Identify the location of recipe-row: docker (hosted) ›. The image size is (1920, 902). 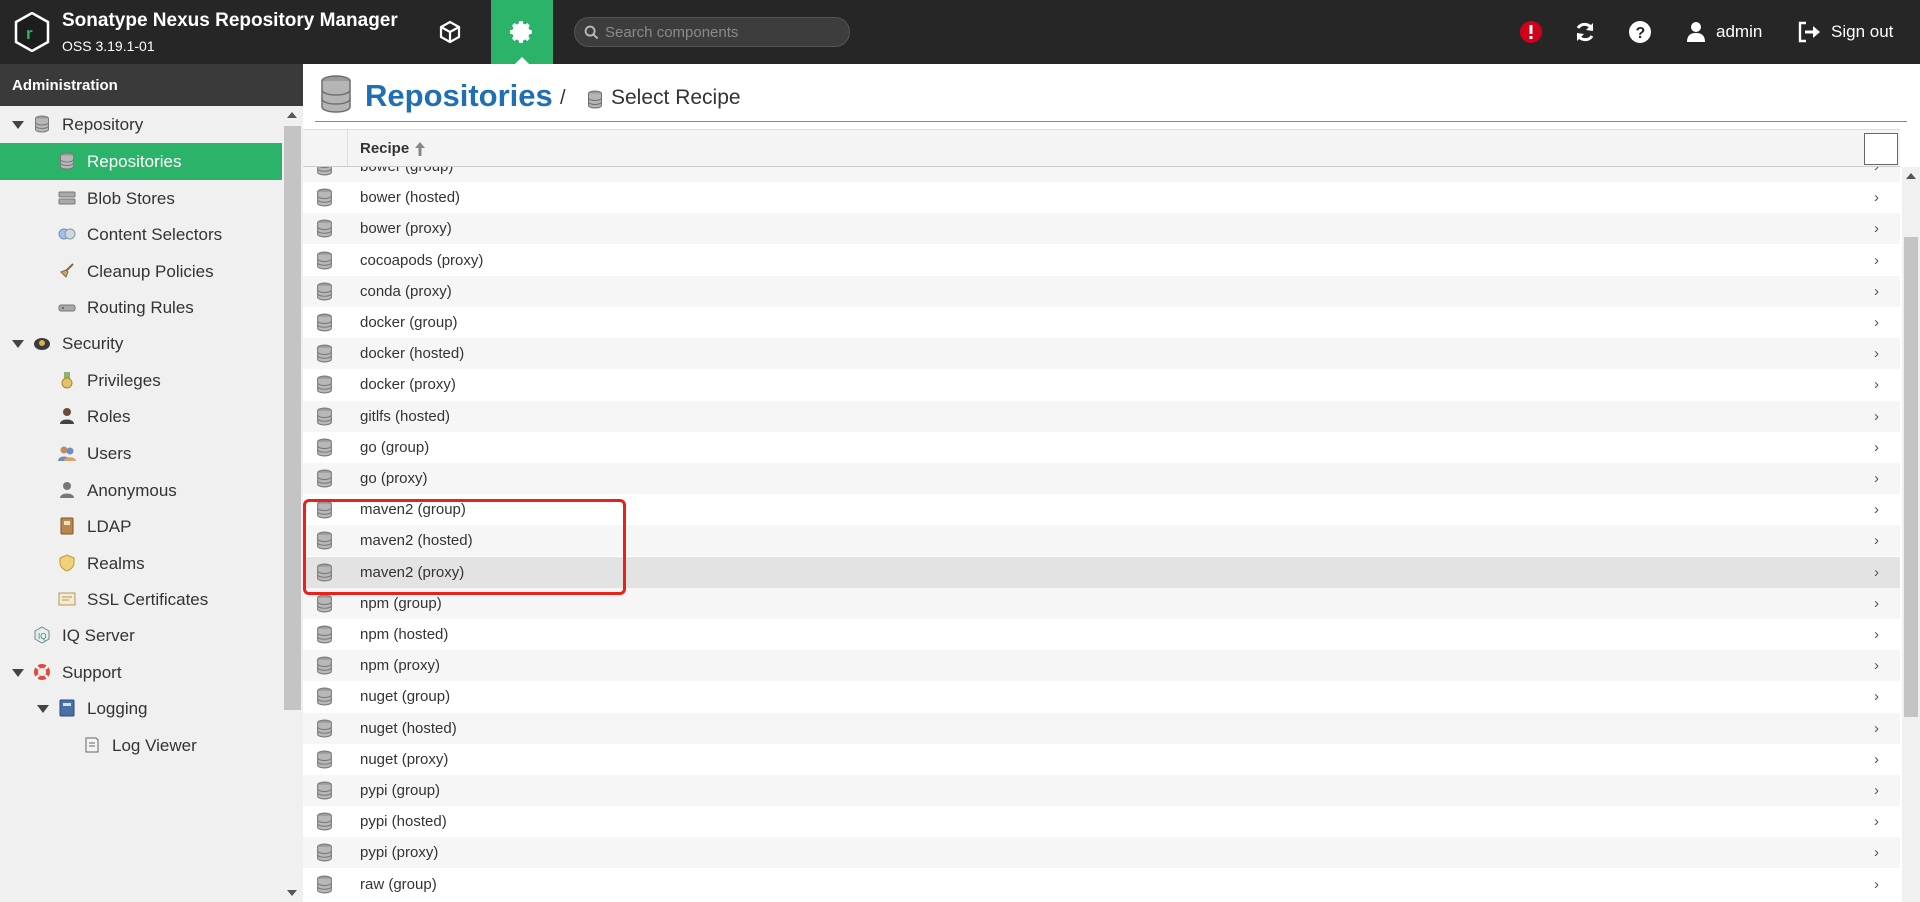
(1101, 353).